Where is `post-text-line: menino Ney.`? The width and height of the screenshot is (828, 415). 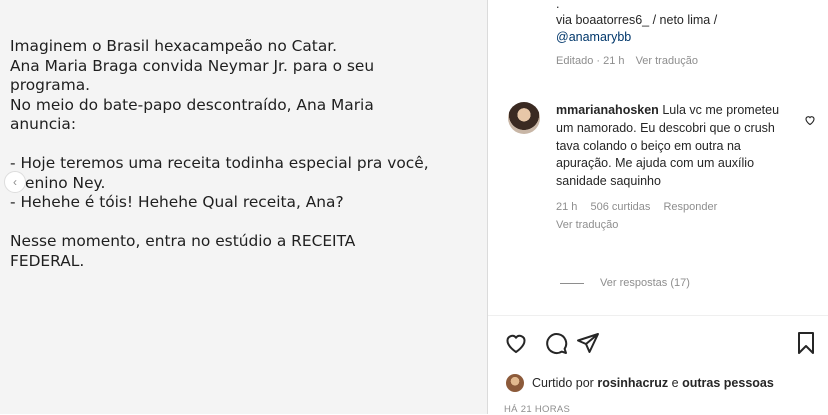 post-text-line: menino Ney. is located at coordinates (58, 182).